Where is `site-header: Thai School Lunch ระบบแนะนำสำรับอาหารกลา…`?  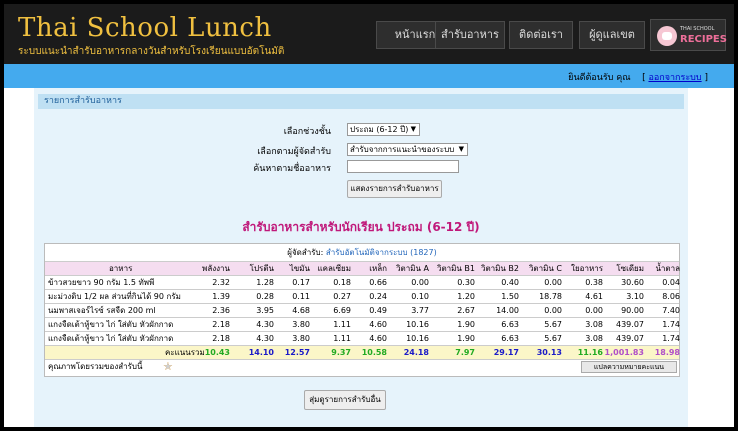 site-header: Thai School Lunch ระบบแนะนำสำรับอาหารกลา… is located at coordinates (369, 34).